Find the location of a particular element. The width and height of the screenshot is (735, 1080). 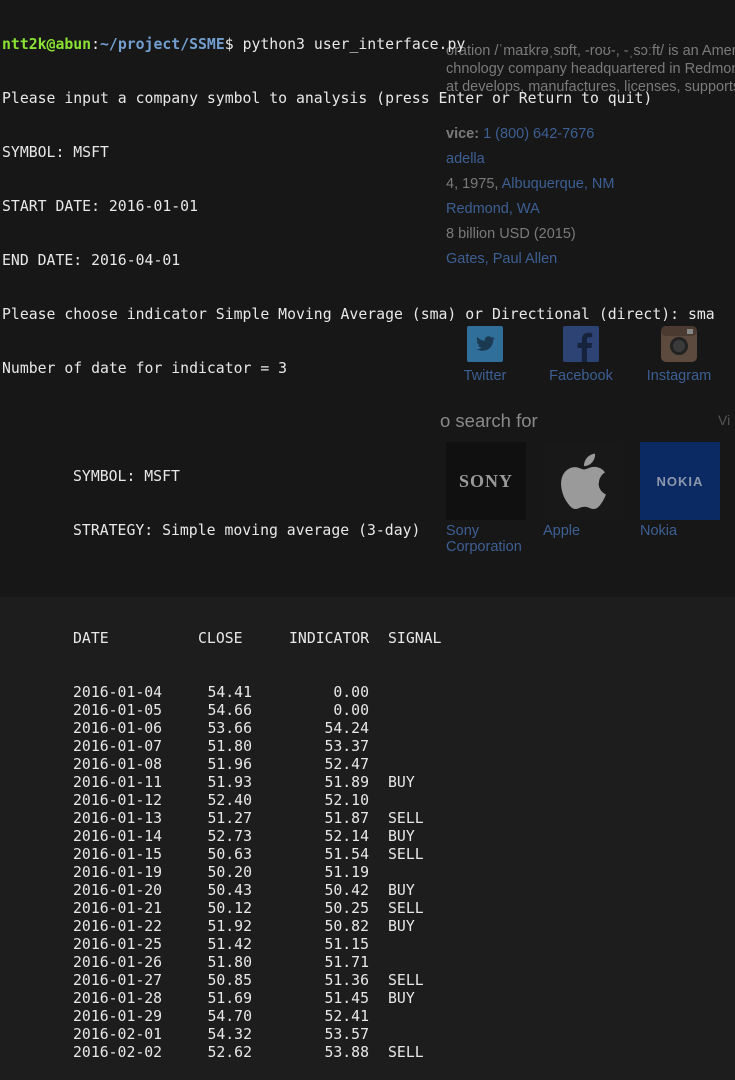

cell-indicator: 51.87 is located at coordinates (346, 818).